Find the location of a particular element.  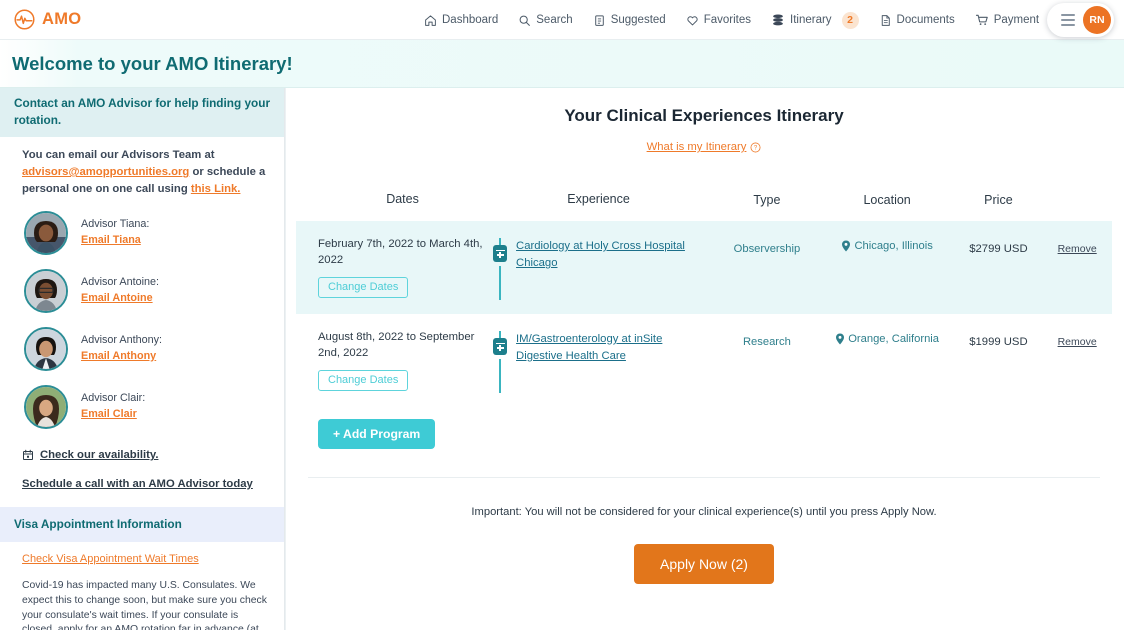

home-icon is located at coordinates (430, 20).